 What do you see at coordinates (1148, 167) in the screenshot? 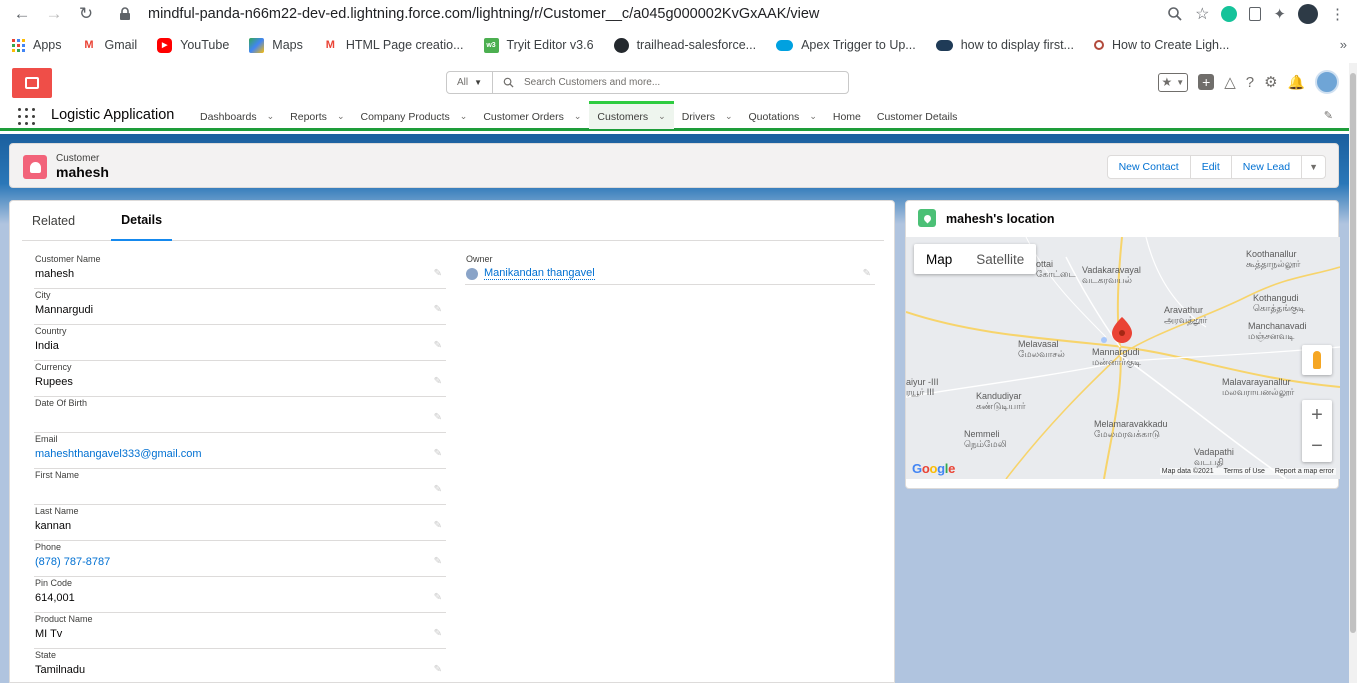
I see `new-contact-button: New Contact` at bounding box center [1148, 167].